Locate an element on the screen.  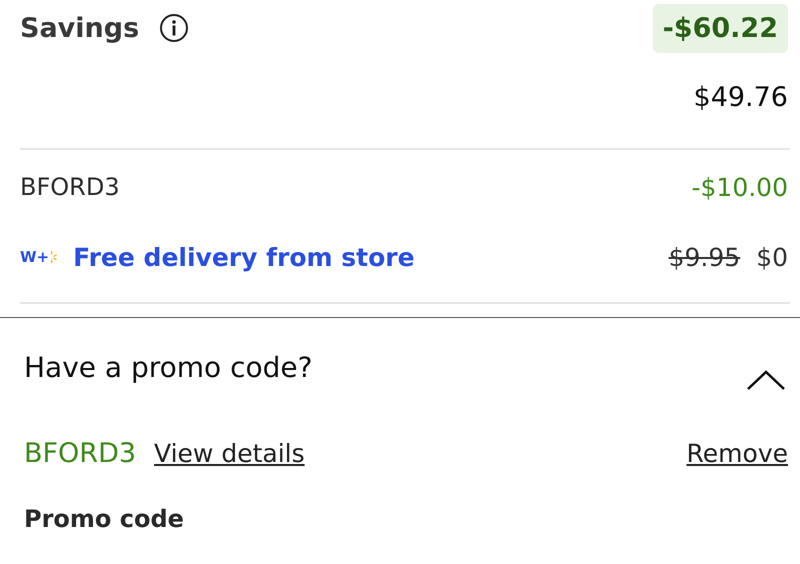
view-details-link: View details is located at coordinates (229, 453).